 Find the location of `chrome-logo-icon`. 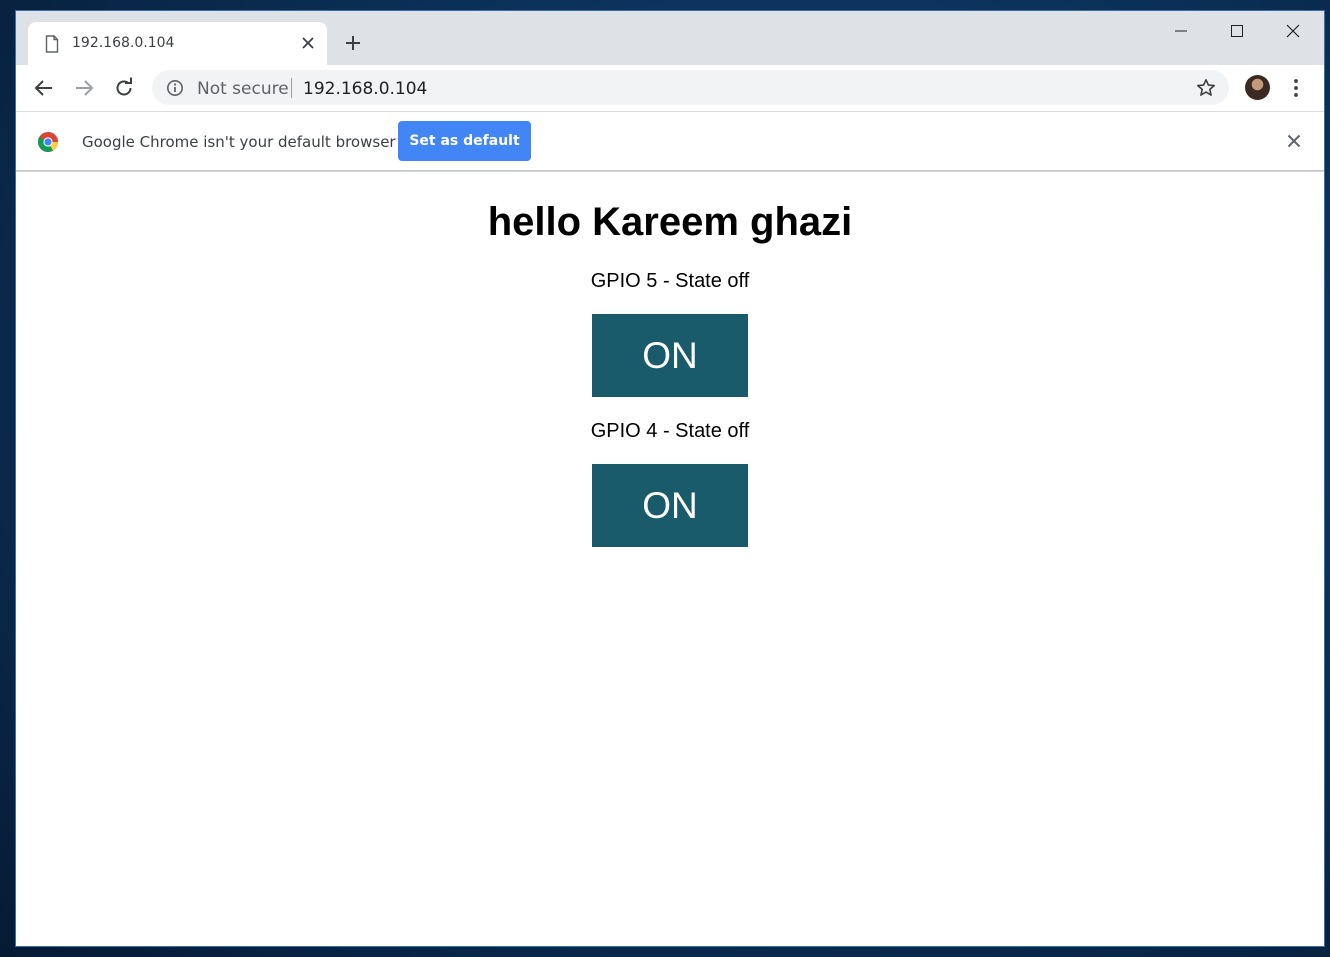

chrome-logo-icon is located at coordinates (48, 142).